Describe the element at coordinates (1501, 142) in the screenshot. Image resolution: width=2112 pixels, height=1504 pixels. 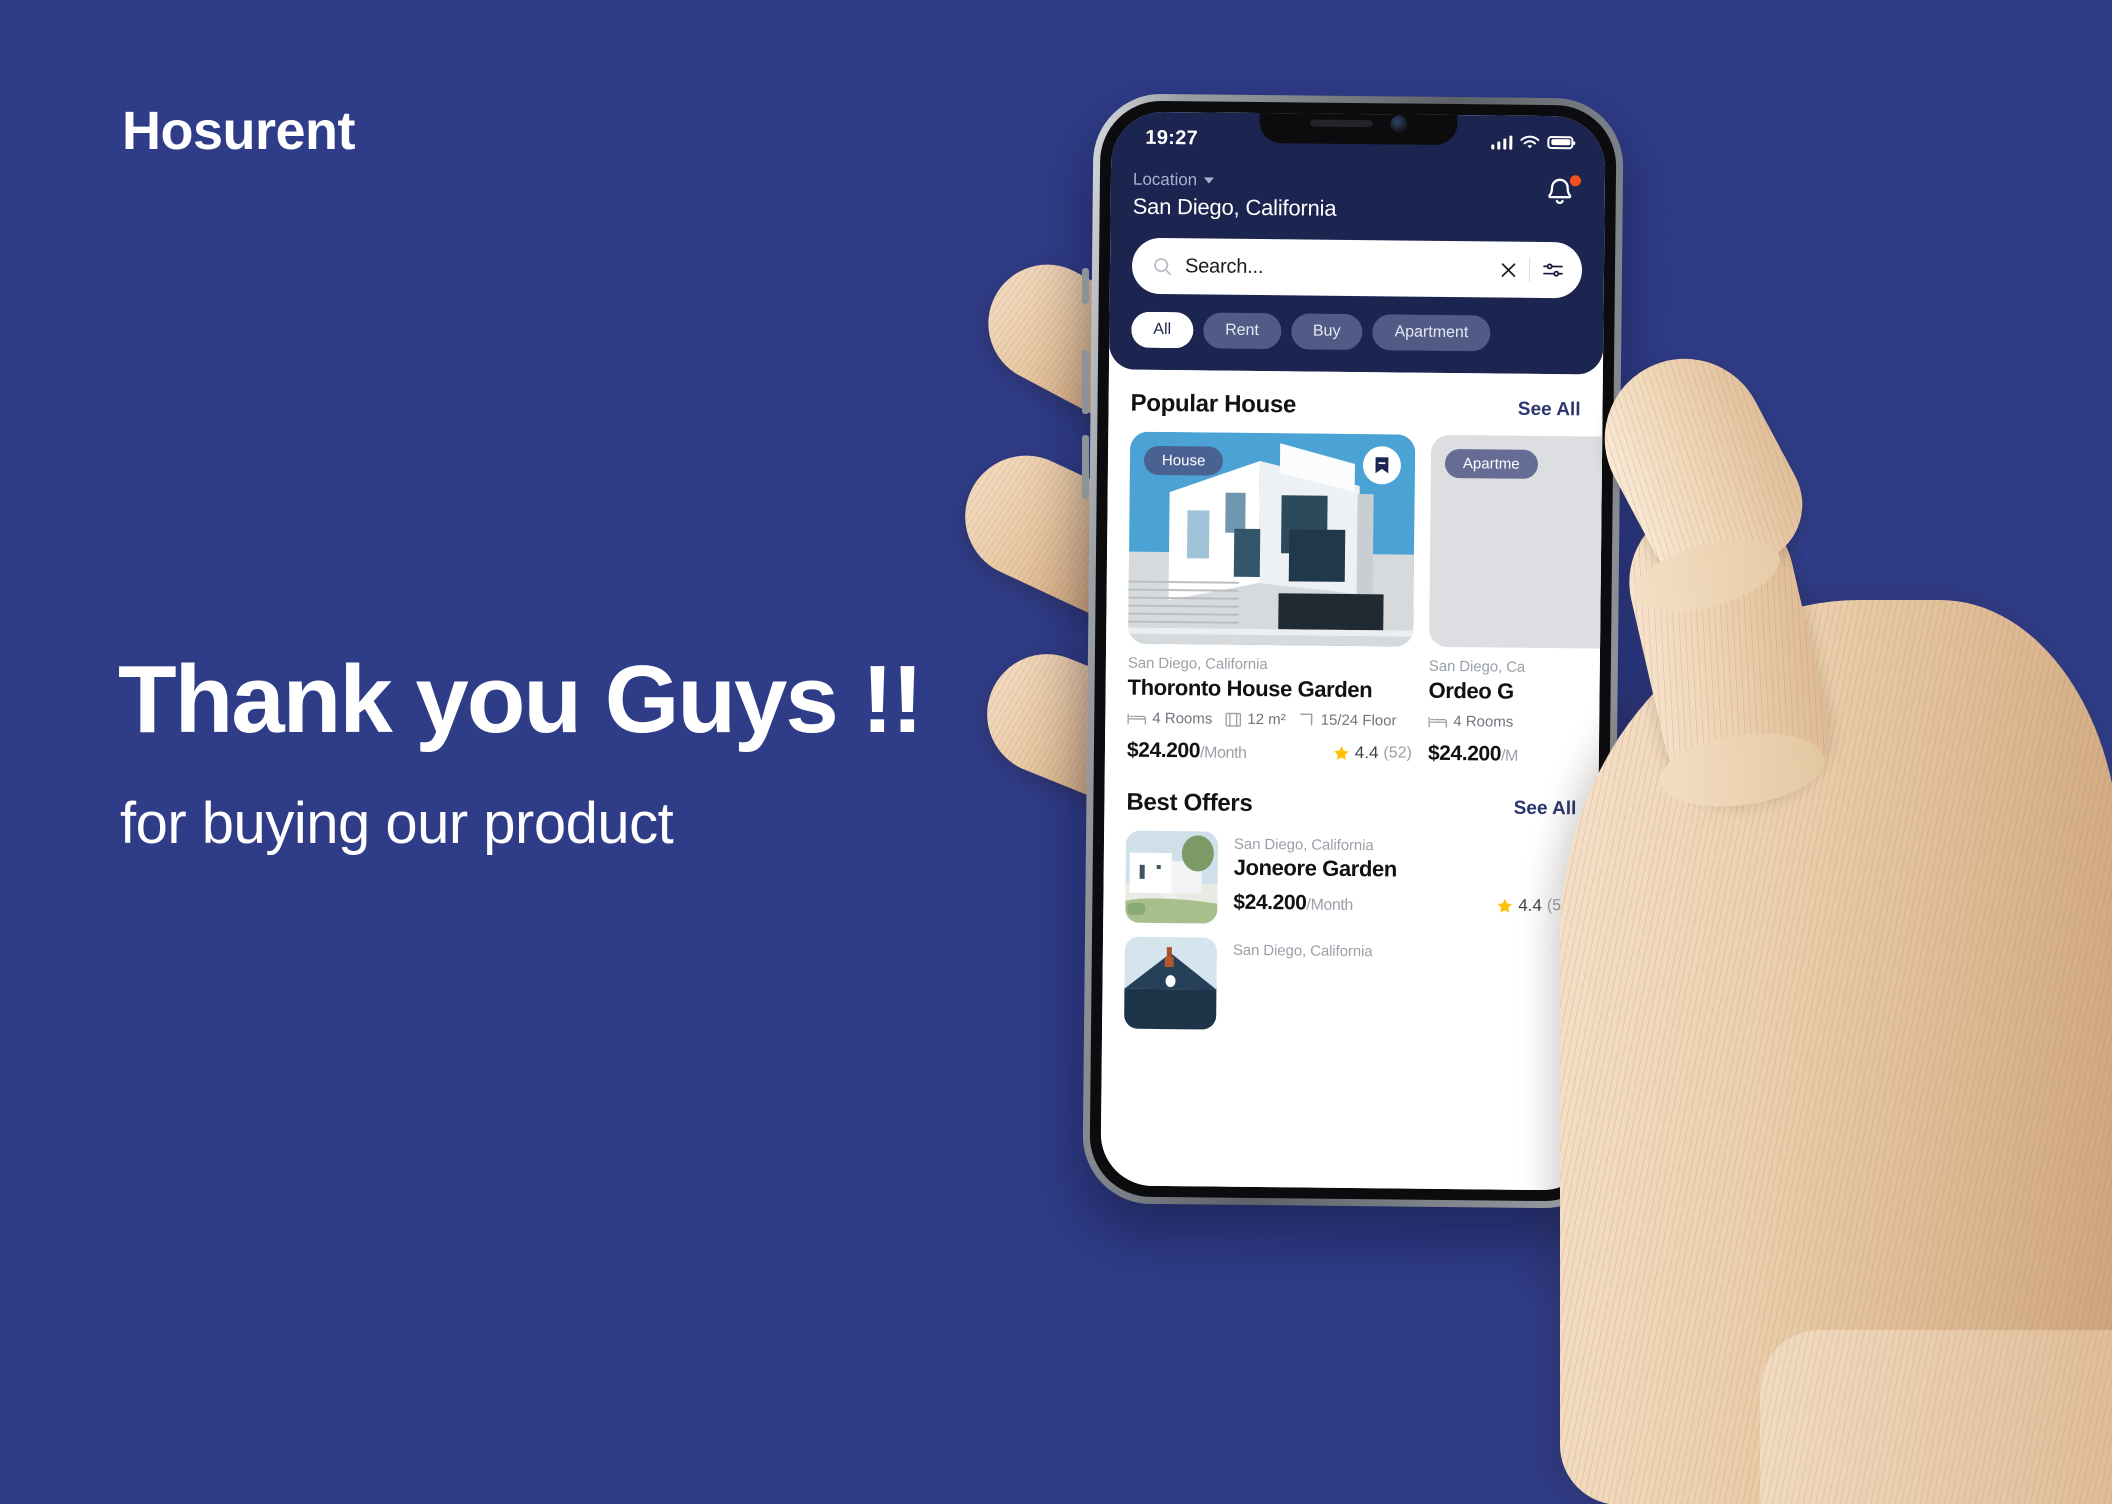
I see `cellular-signal-icon` at that location.